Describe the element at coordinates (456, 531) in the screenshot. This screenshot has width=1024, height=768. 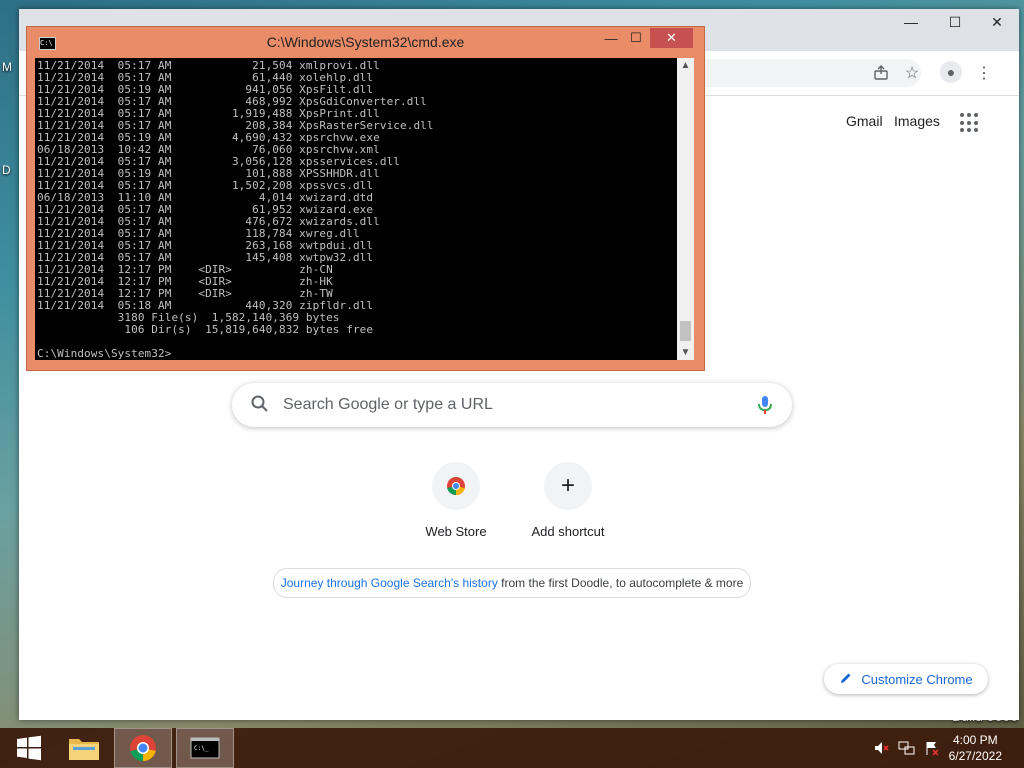
I see `shortcut-label: Web Store` at that location.